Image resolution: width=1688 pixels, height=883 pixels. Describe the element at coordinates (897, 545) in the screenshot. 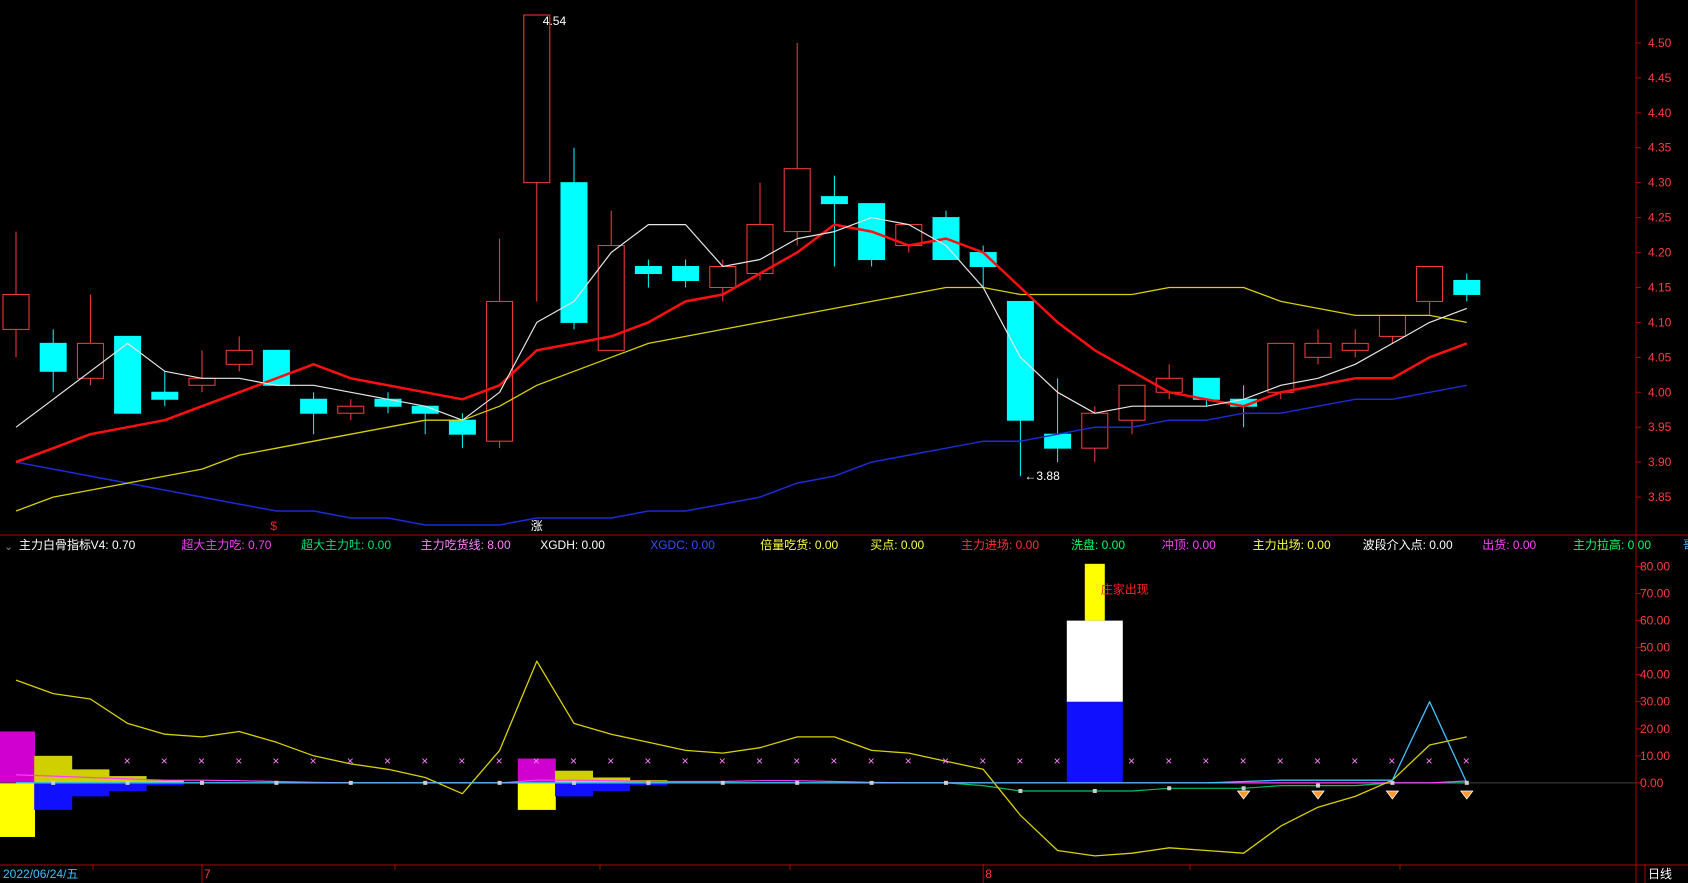

I see `legend-item: 买点: 0.00` at that location.